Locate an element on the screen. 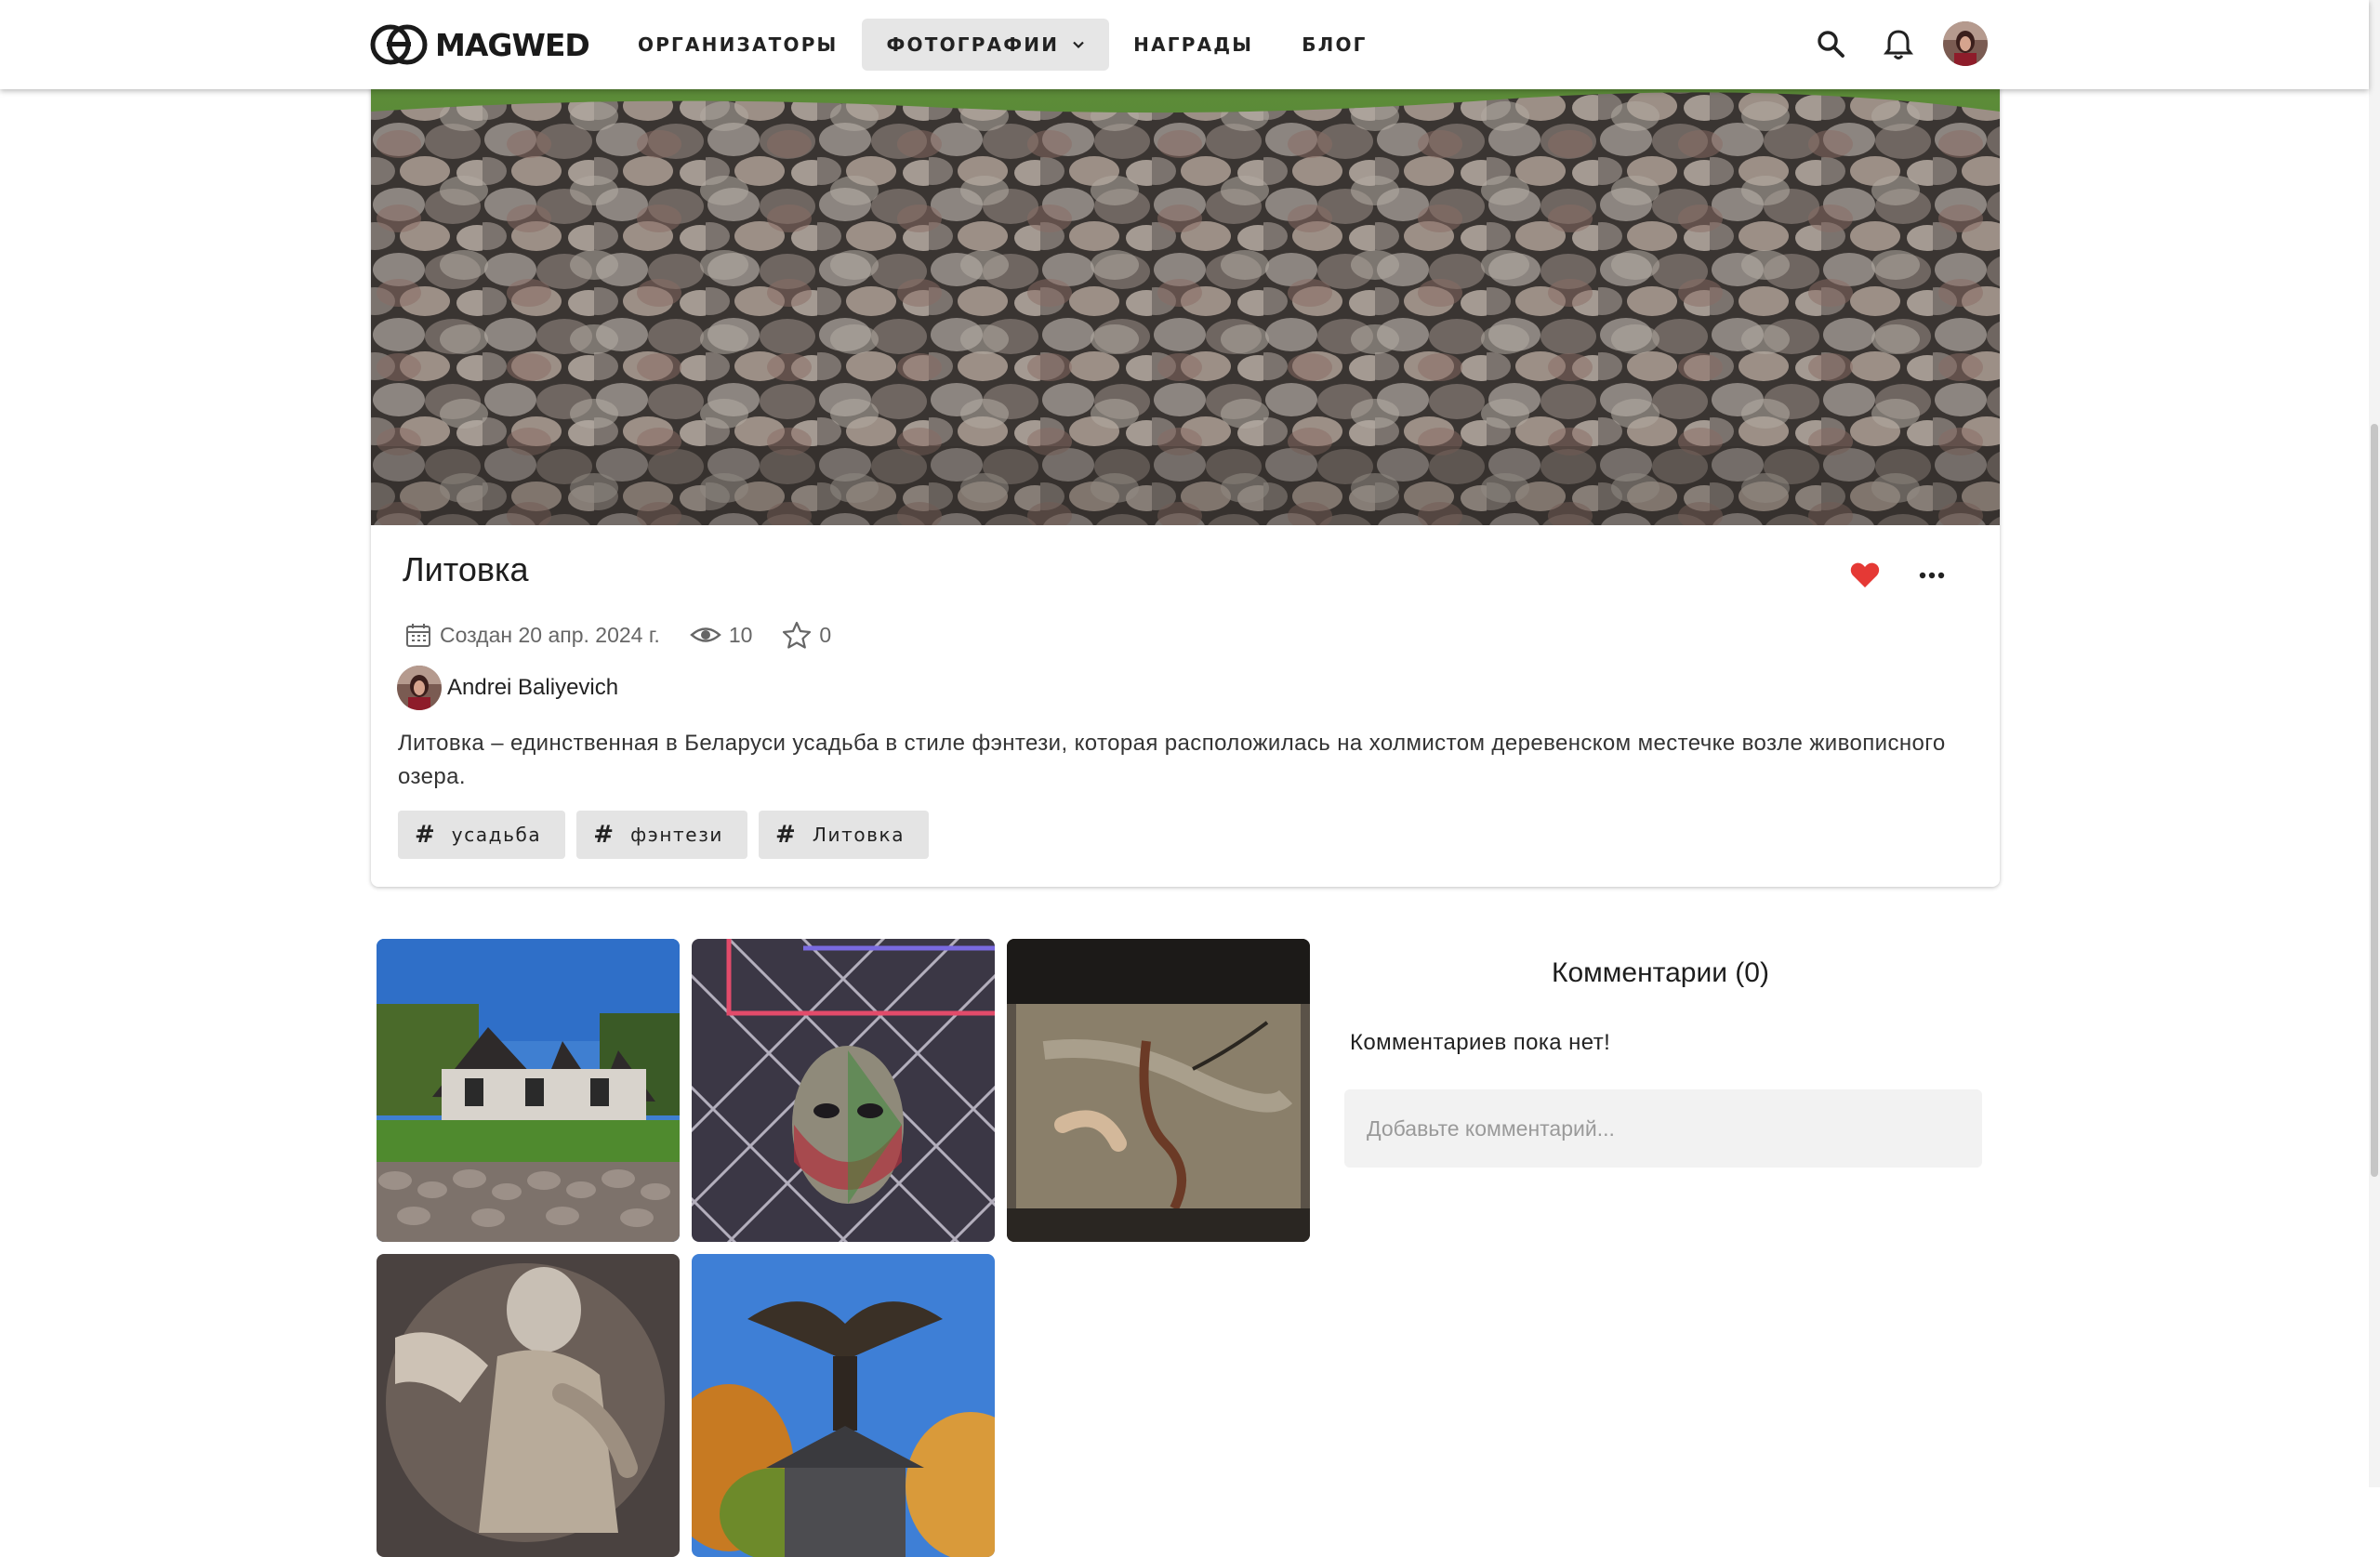 The height and width of the screenshot is (1557, 2380). author-avatar-image is located at coordinates (419, 688).